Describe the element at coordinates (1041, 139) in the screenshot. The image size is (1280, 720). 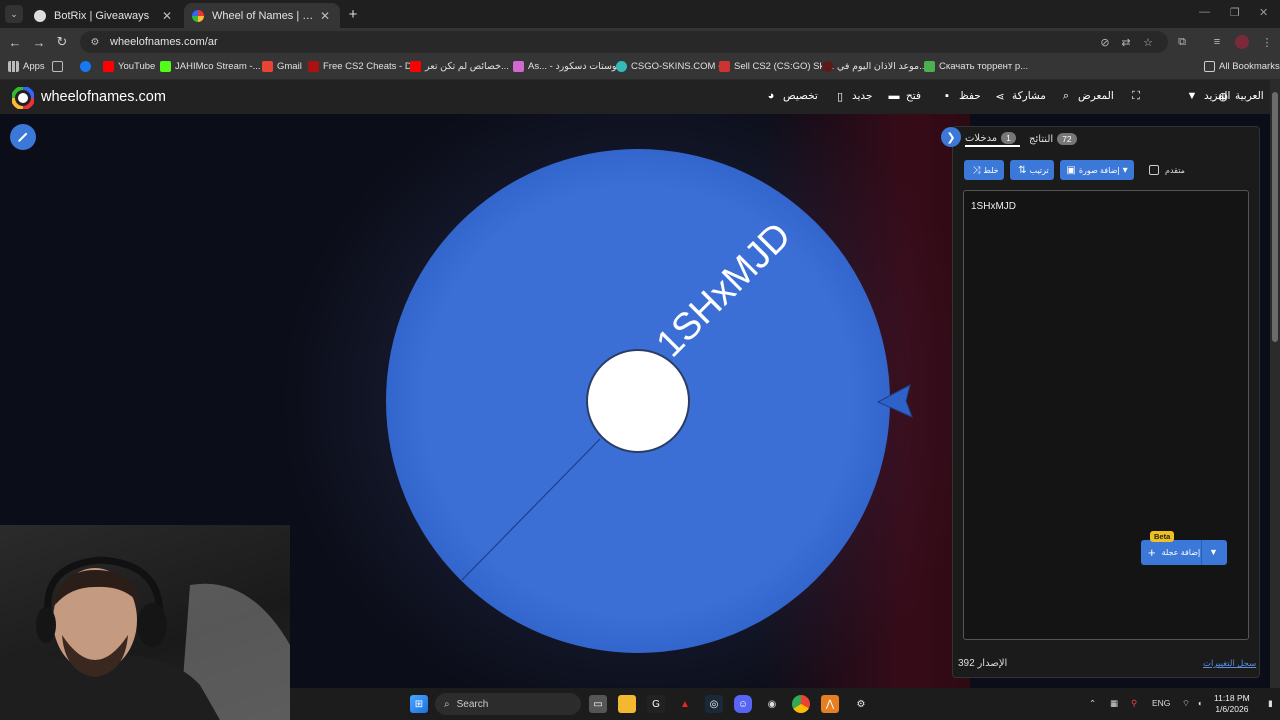
I see `tab-label: النتائج` at that location.